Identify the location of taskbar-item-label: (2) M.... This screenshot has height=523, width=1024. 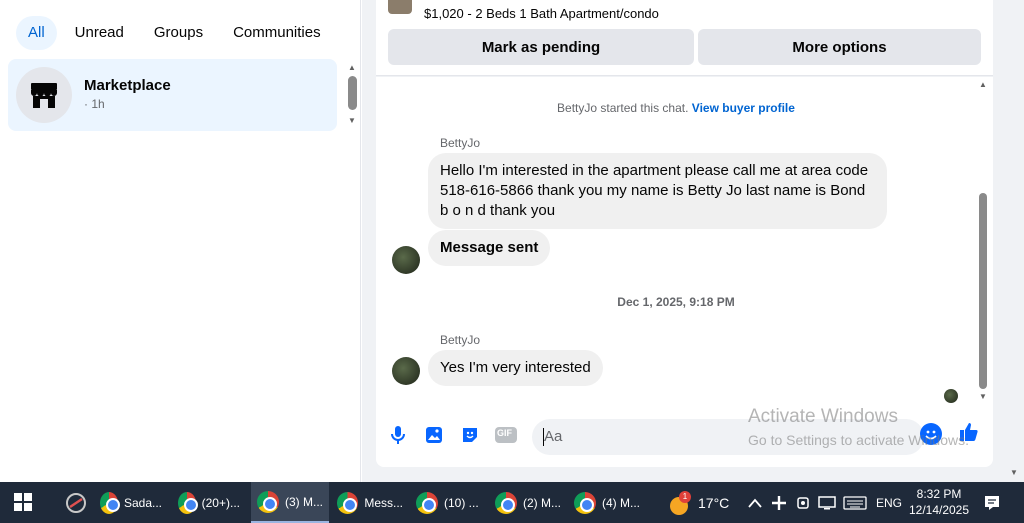
(542, 502).